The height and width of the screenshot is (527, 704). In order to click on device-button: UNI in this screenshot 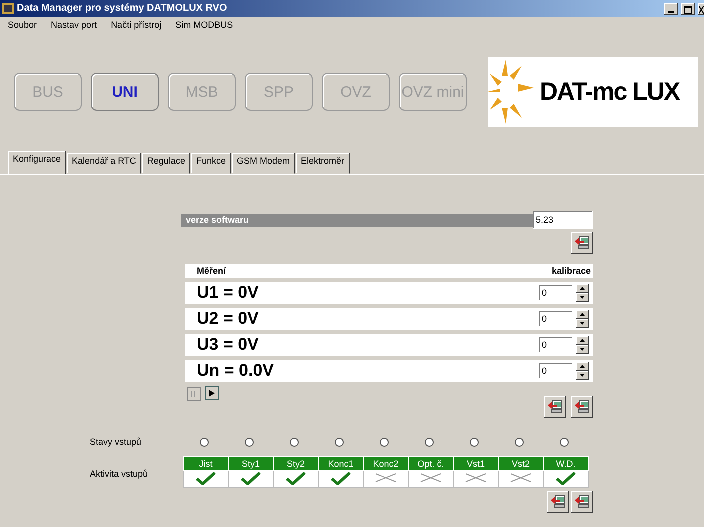, I will do `click(125, 92)`.